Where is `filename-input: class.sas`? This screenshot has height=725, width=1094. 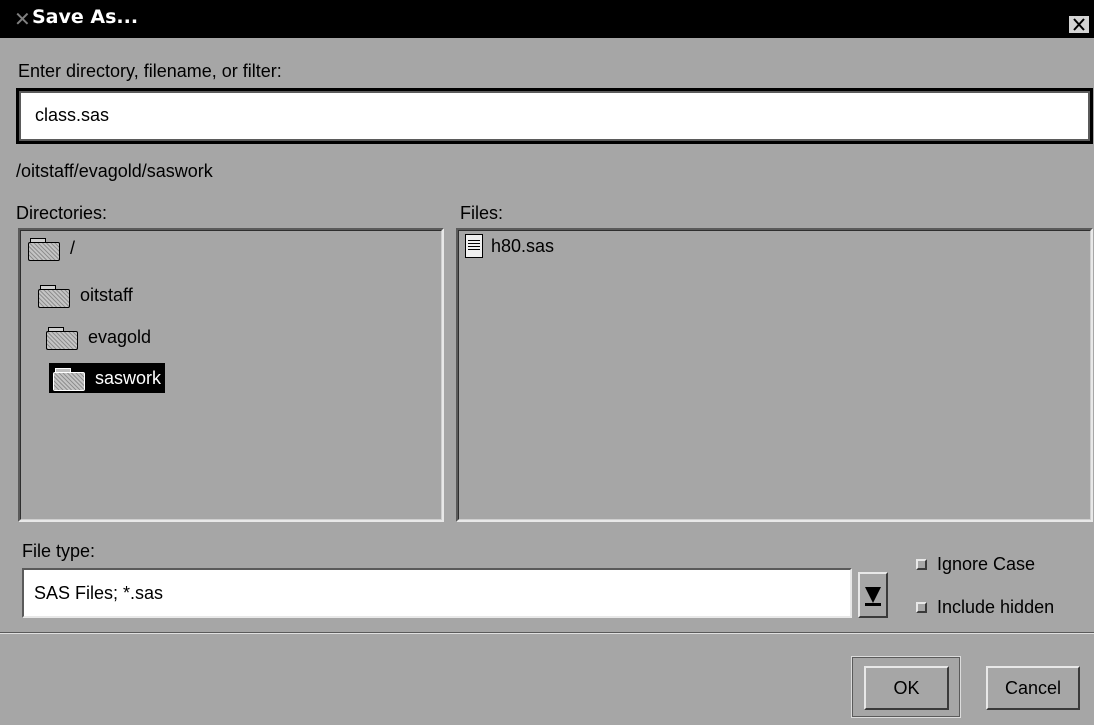
filename-input: class.sas is located at coordinates (554, 116).